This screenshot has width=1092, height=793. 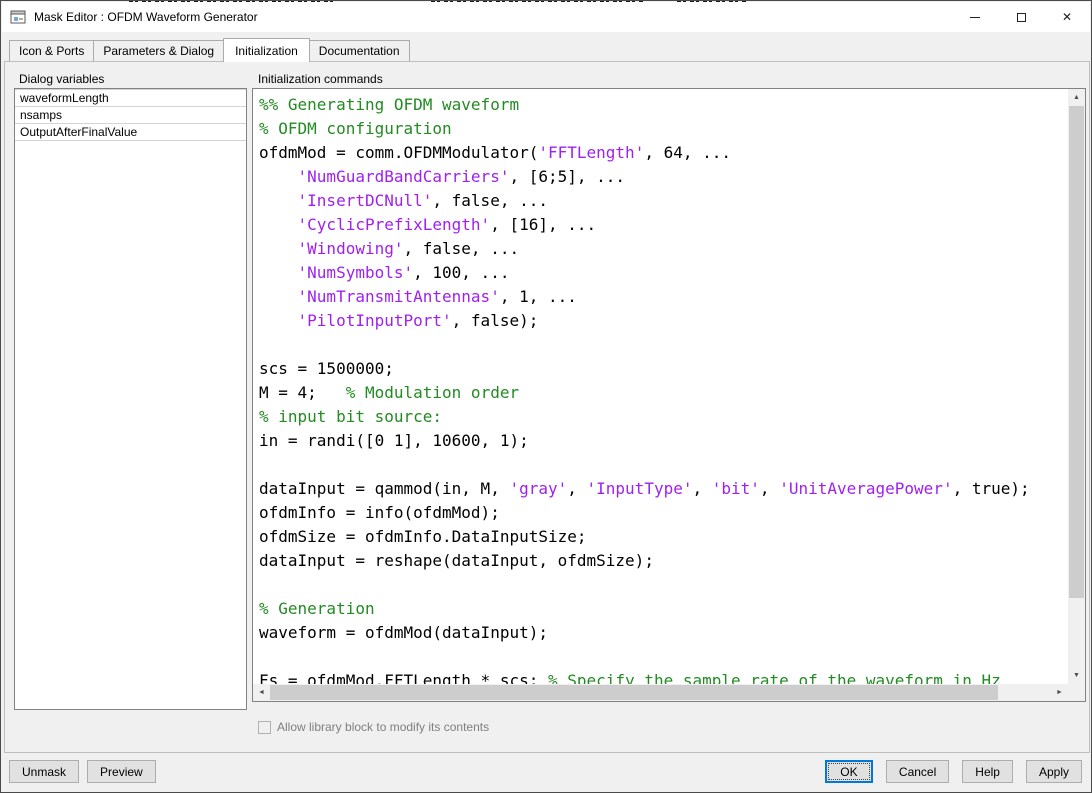 What do you see at coordinates (423, 536) in the screenshot?
I see `code-line: ofdmSize = ofdmInfo.DataInputSize;` at bounding box center [423, 536].